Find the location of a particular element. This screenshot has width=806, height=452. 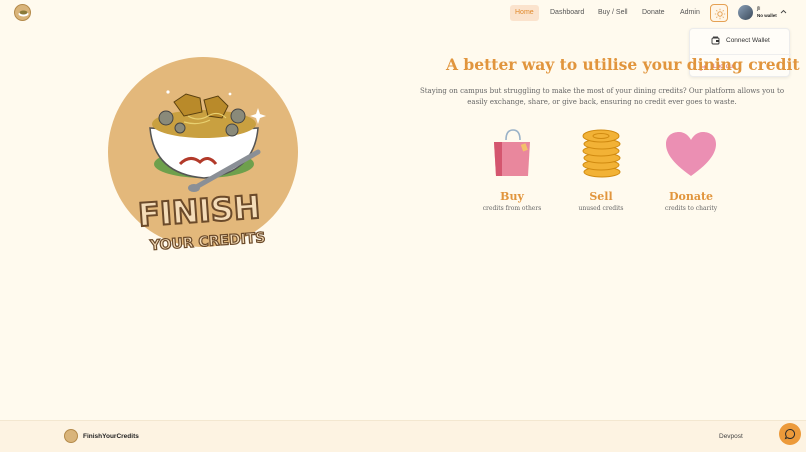

feature-sell: Sell unused credits is located at coordinates (601, 170).